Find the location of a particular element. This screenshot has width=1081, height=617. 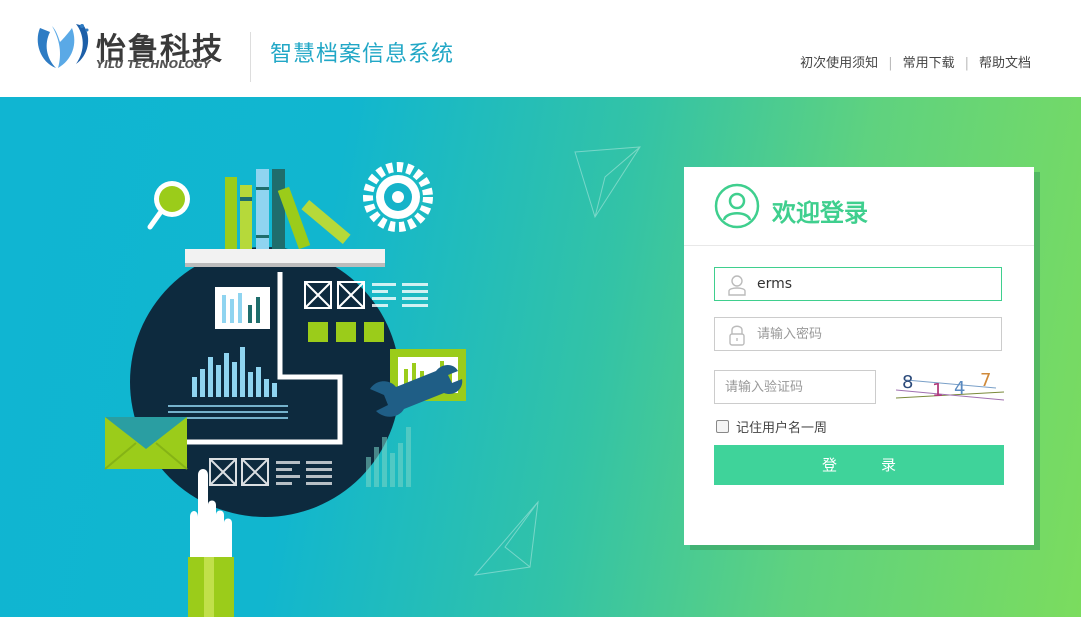

captcha-char: 8 is located at coordinates (907, 382).